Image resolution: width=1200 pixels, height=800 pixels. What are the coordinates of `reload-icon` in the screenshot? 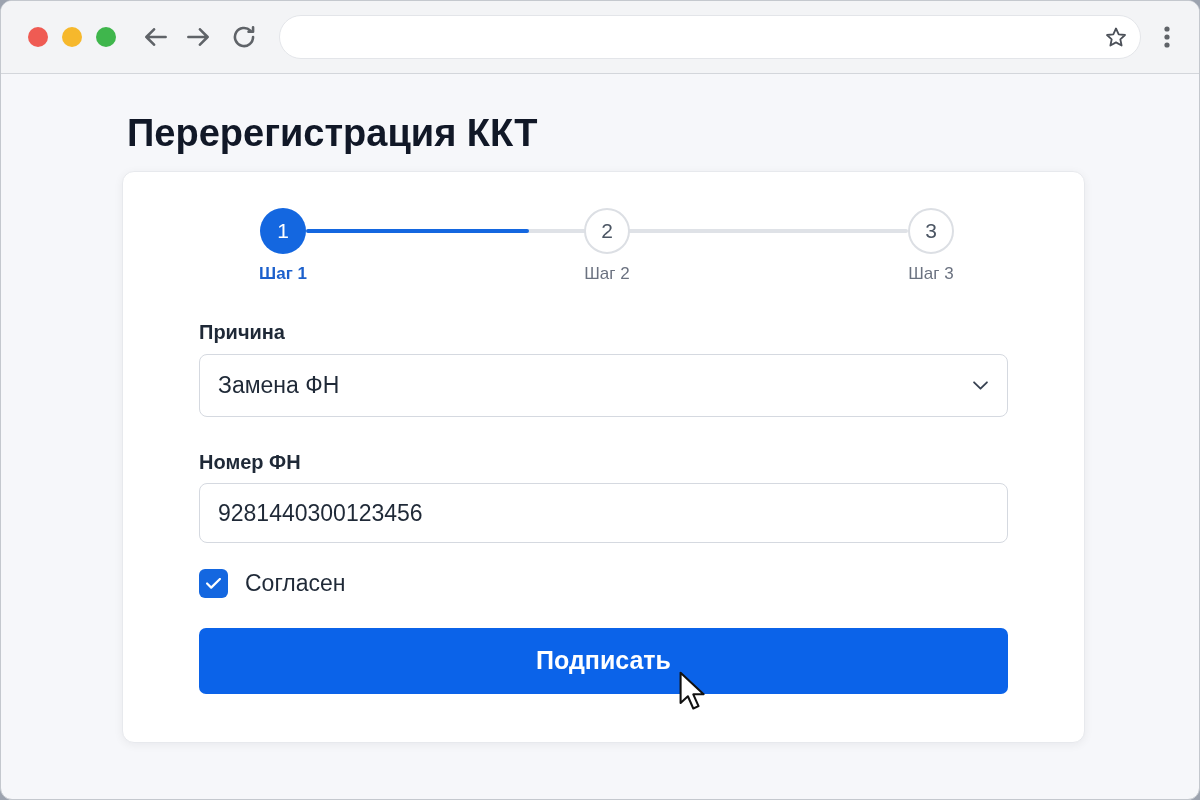 It's located at (244, 37).